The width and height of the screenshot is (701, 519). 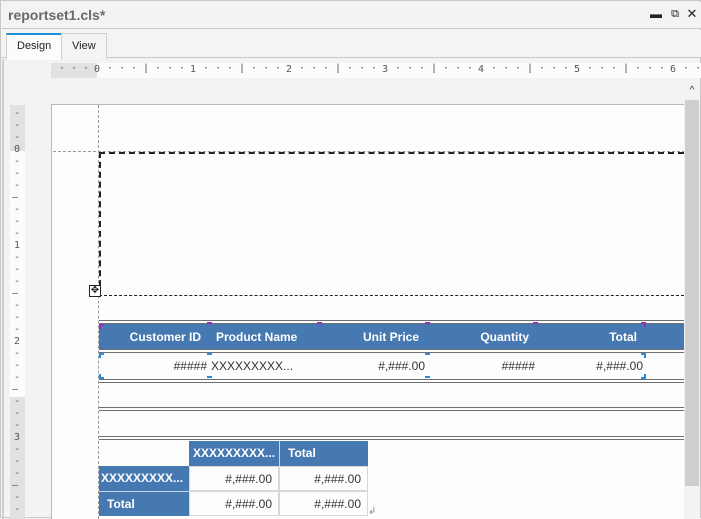 What do you see at coordinates (351, 15) in the screenshot?
I see `title-bar: reportset1.cls* ▬ ⧉ ✕` at bounding box center [351, 15].